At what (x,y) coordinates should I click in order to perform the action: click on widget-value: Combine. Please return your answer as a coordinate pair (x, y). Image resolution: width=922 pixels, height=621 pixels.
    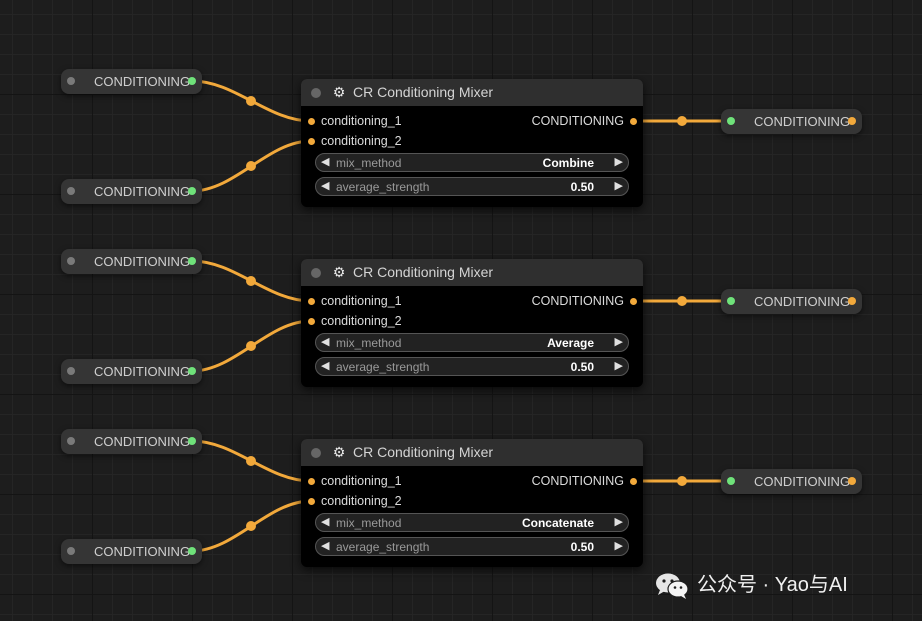
    Looking at the image, I should click on (568, 163).